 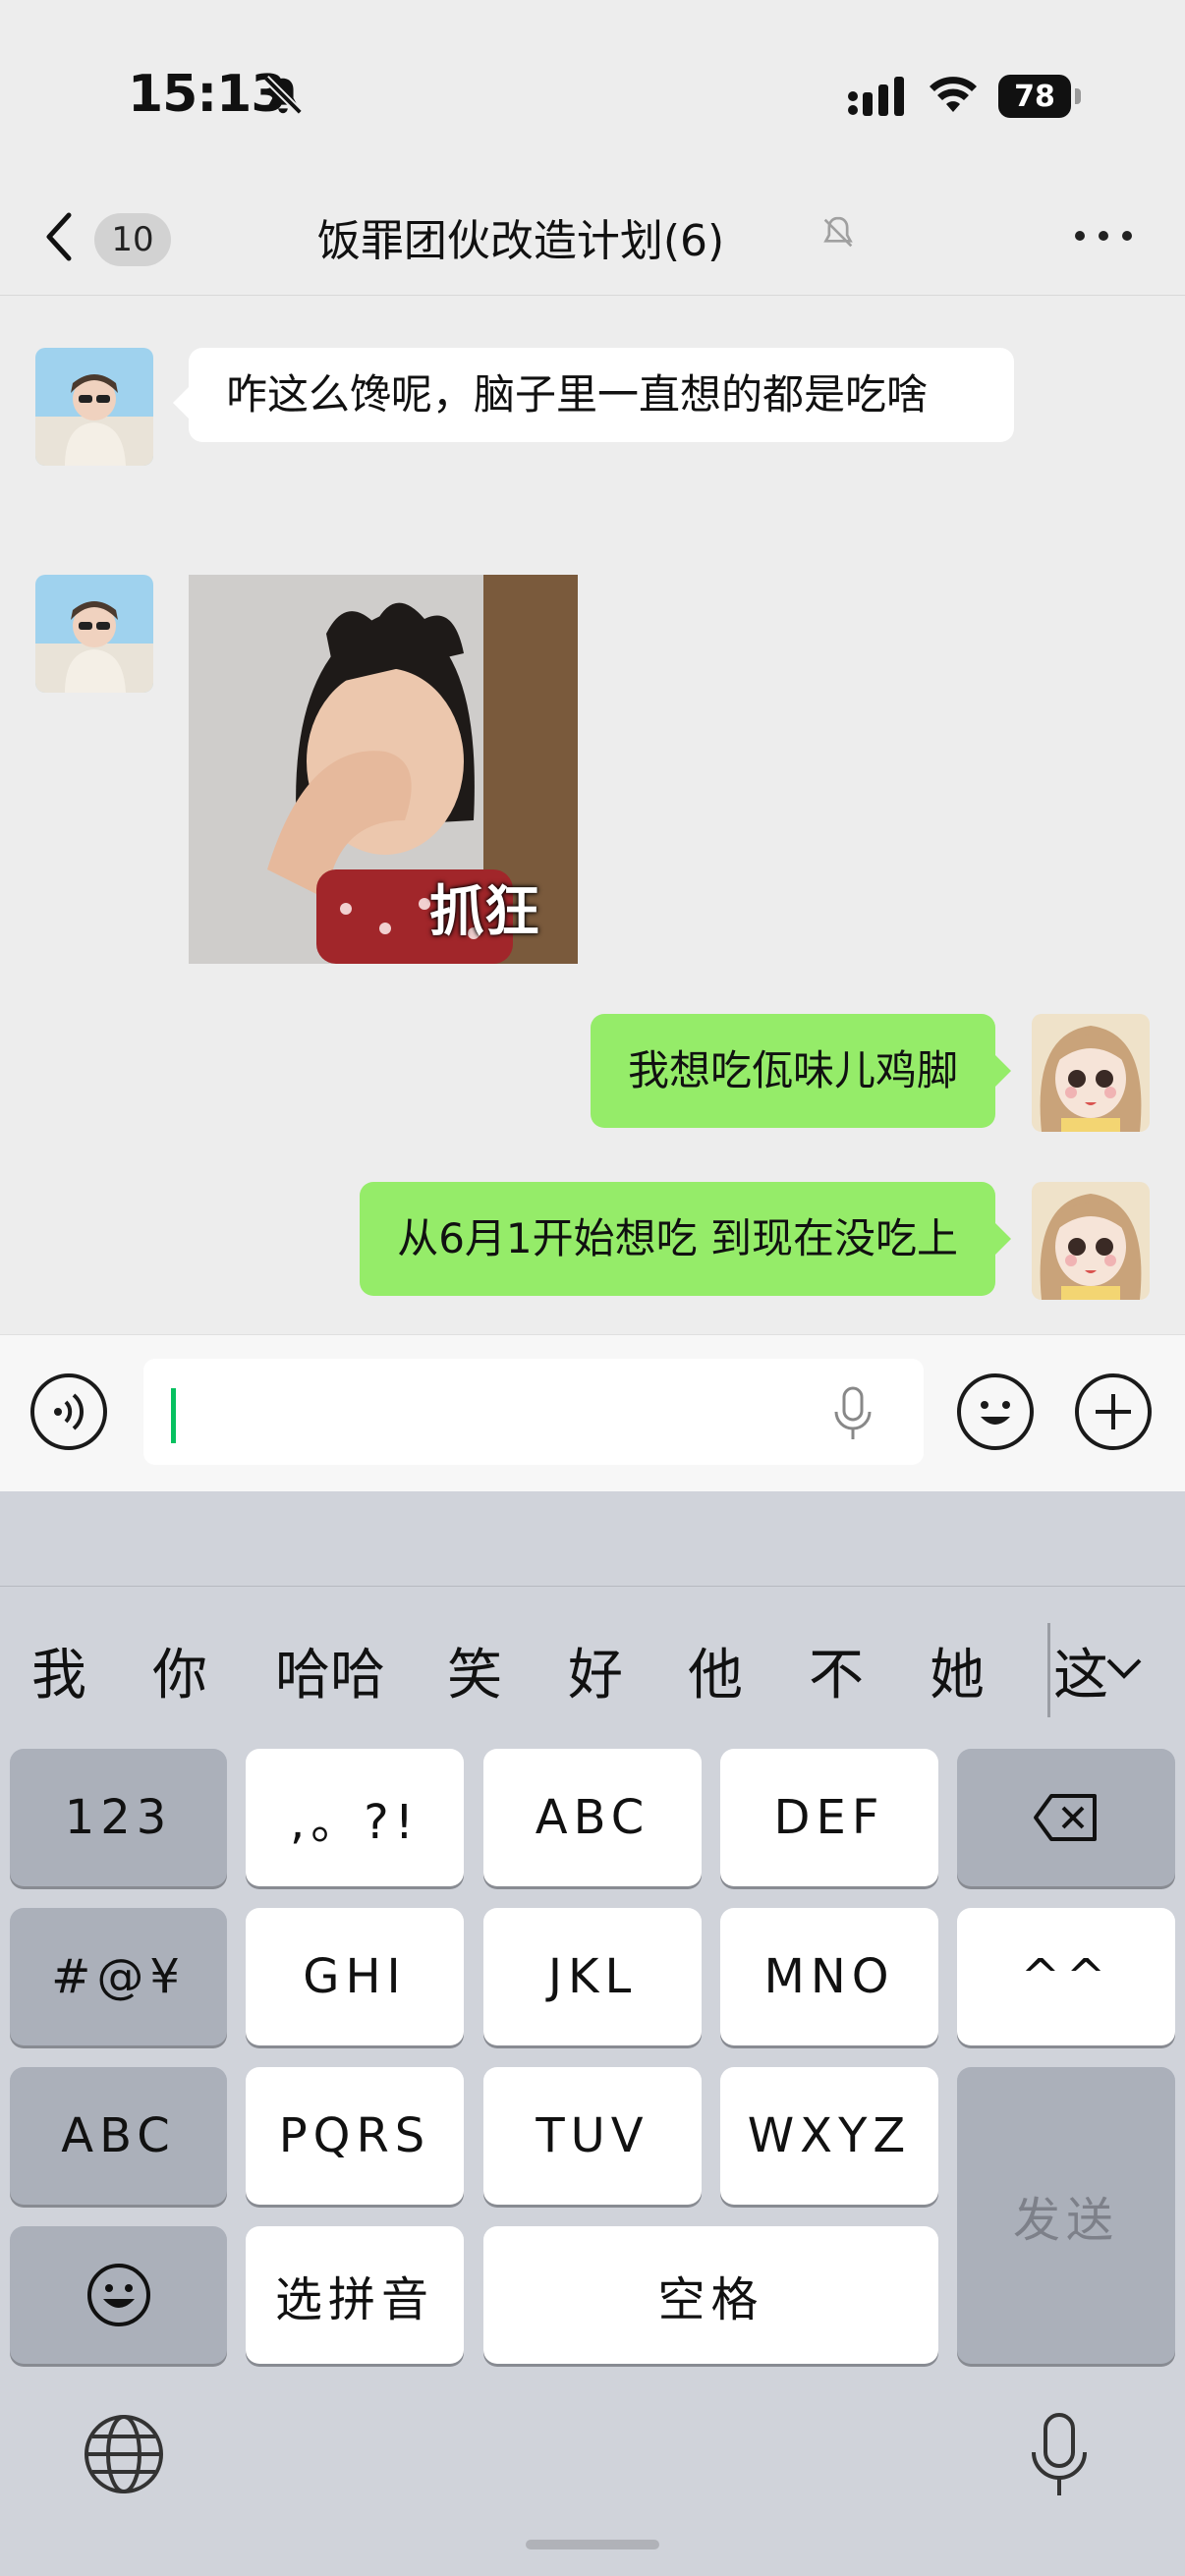 I want to click on key-backspace, so click(x=1066, y=1817).